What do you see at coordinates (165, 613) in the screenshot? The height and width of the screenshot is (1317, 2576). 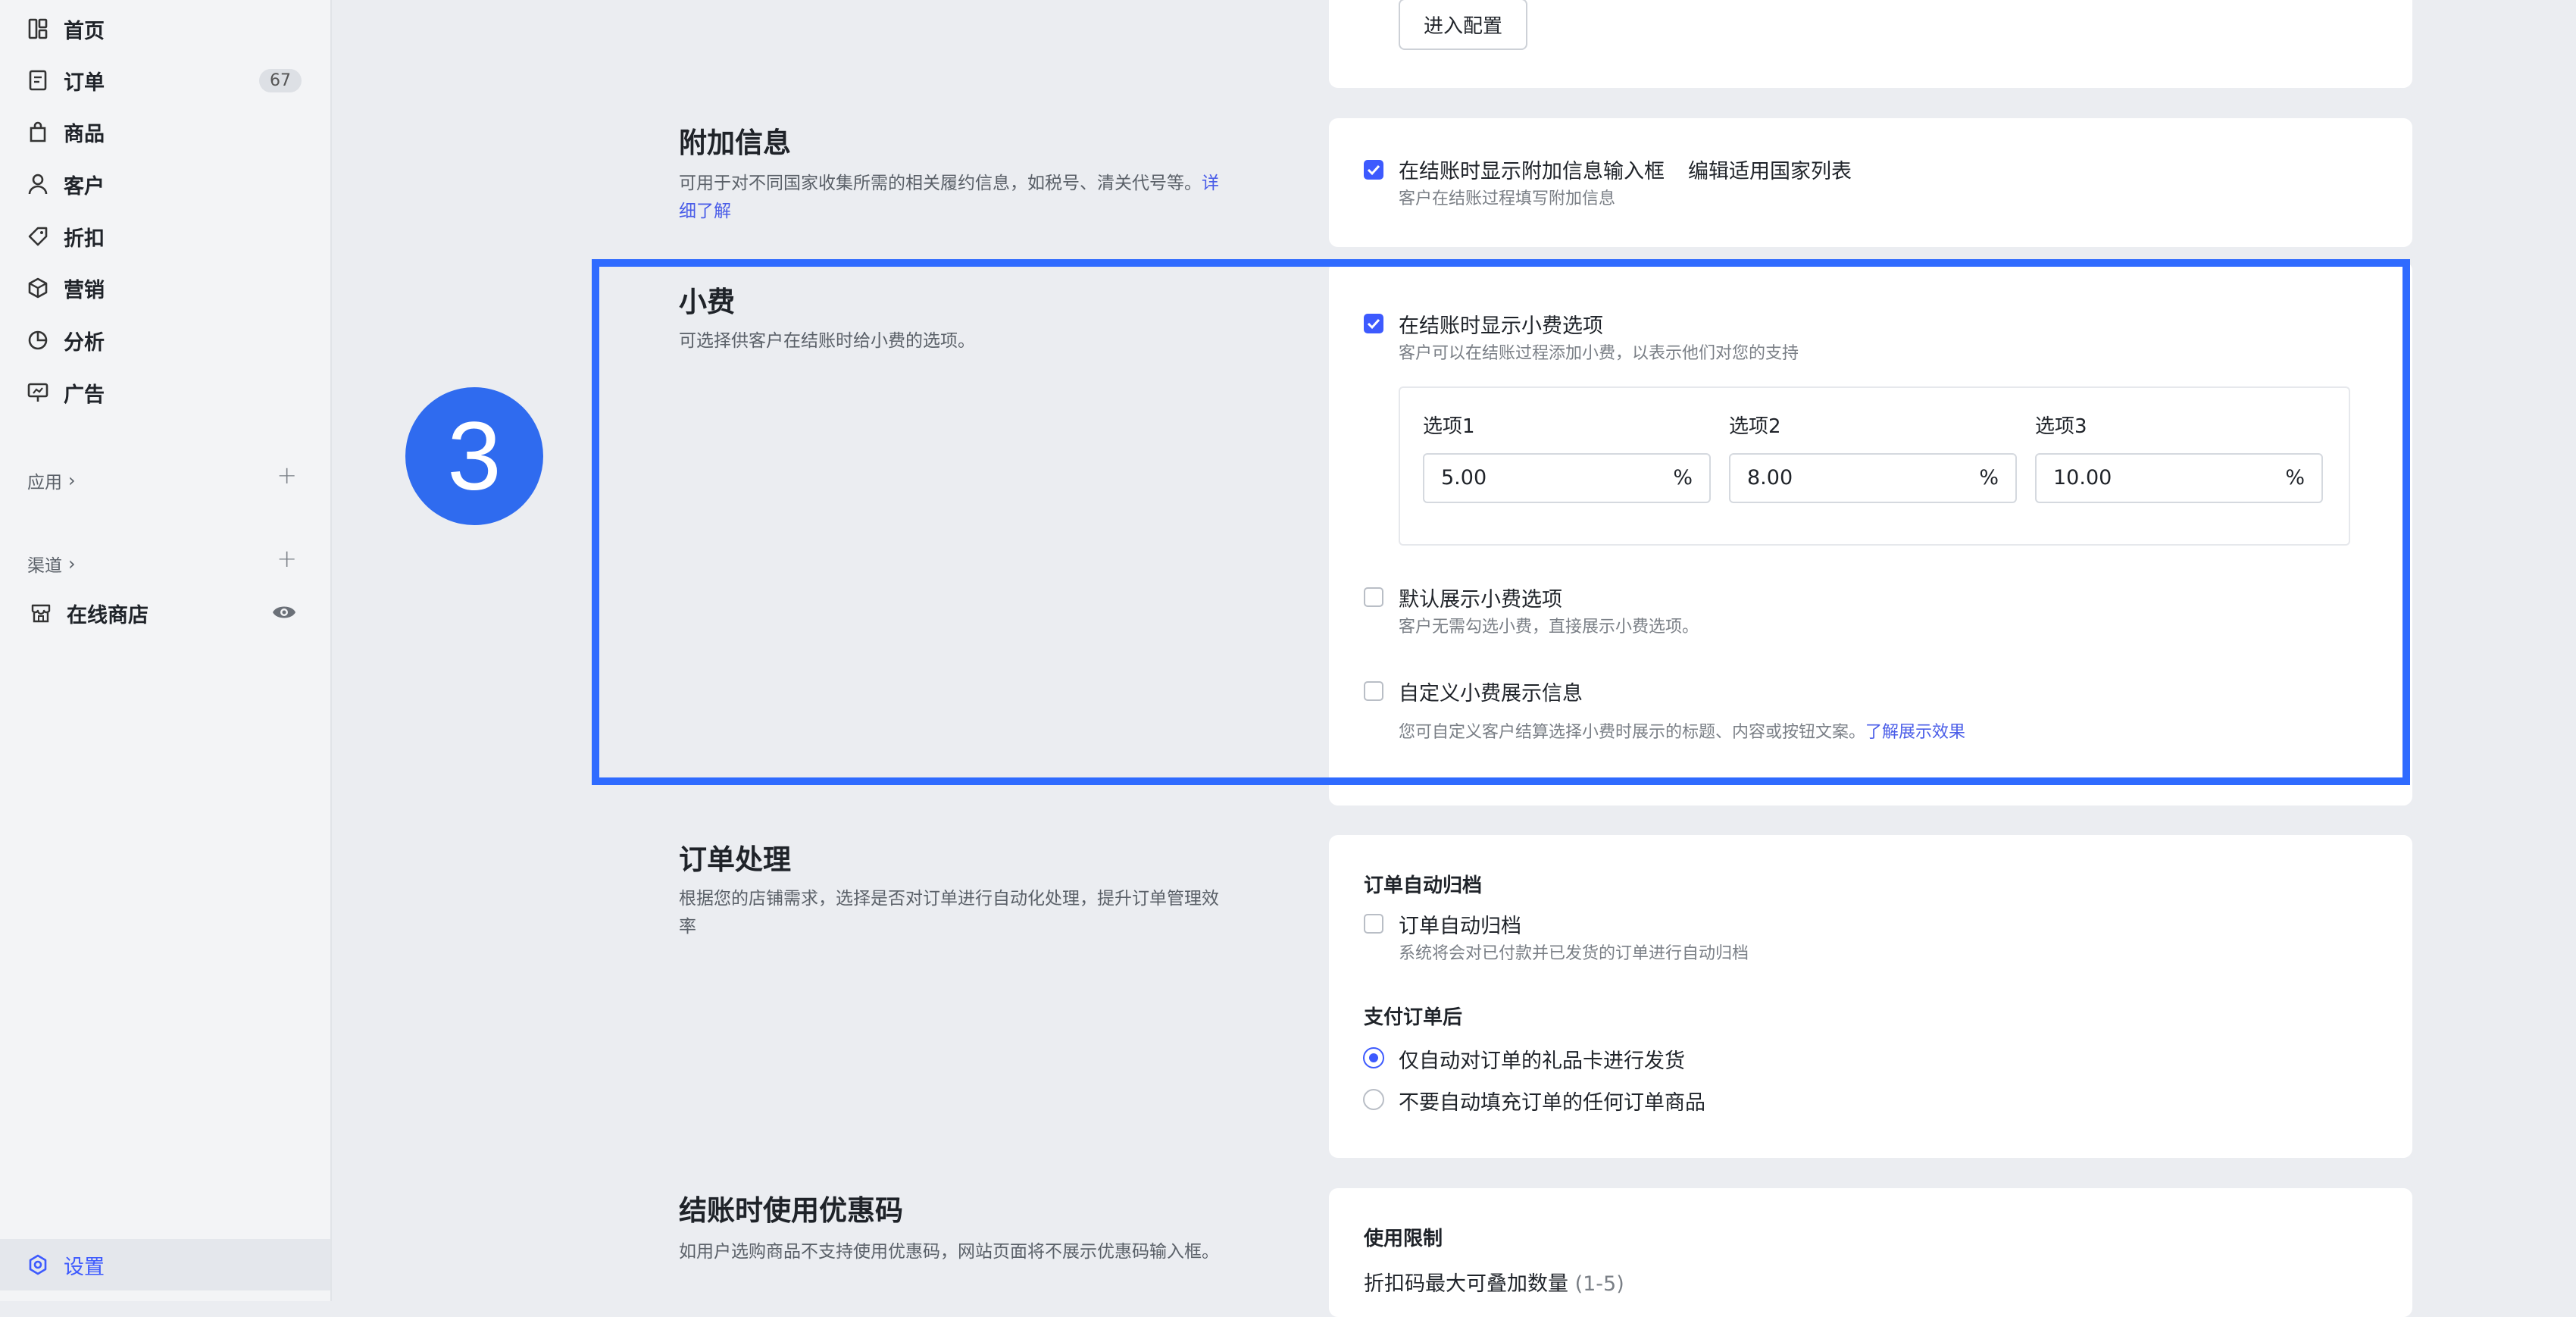 I see `sidebar-item-online-store: 在线商店` at bounding box center [165, 613].